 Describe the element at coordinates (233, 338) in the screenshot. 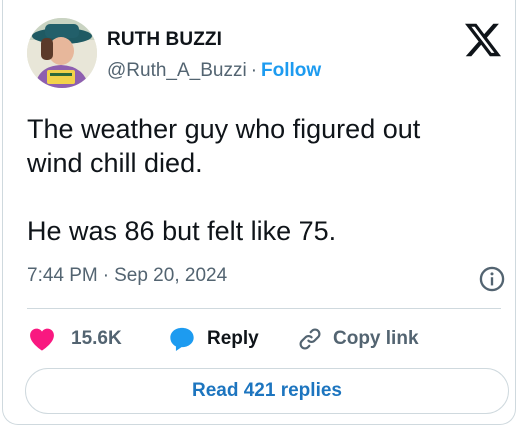

I see `reply-label: Reply` at that location.